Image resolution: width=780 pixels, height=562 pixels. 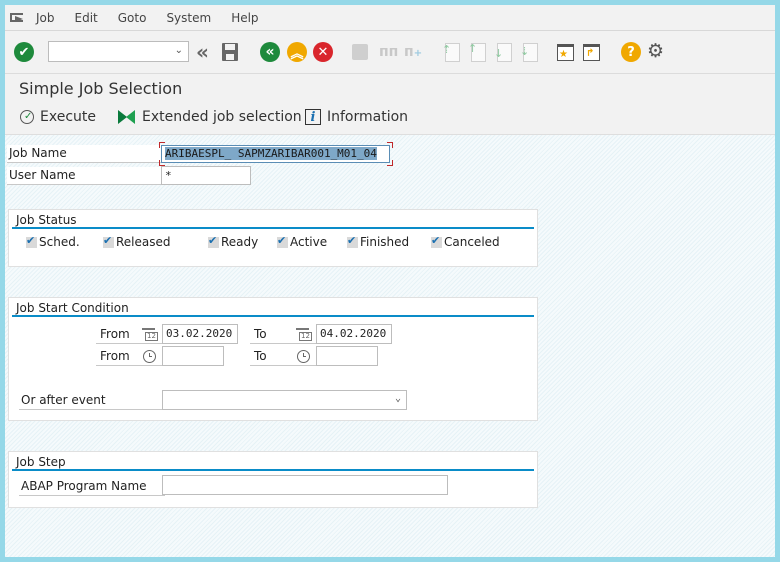 I want to click on execute-button: ✓ Execute, so click(x=58, y=117).